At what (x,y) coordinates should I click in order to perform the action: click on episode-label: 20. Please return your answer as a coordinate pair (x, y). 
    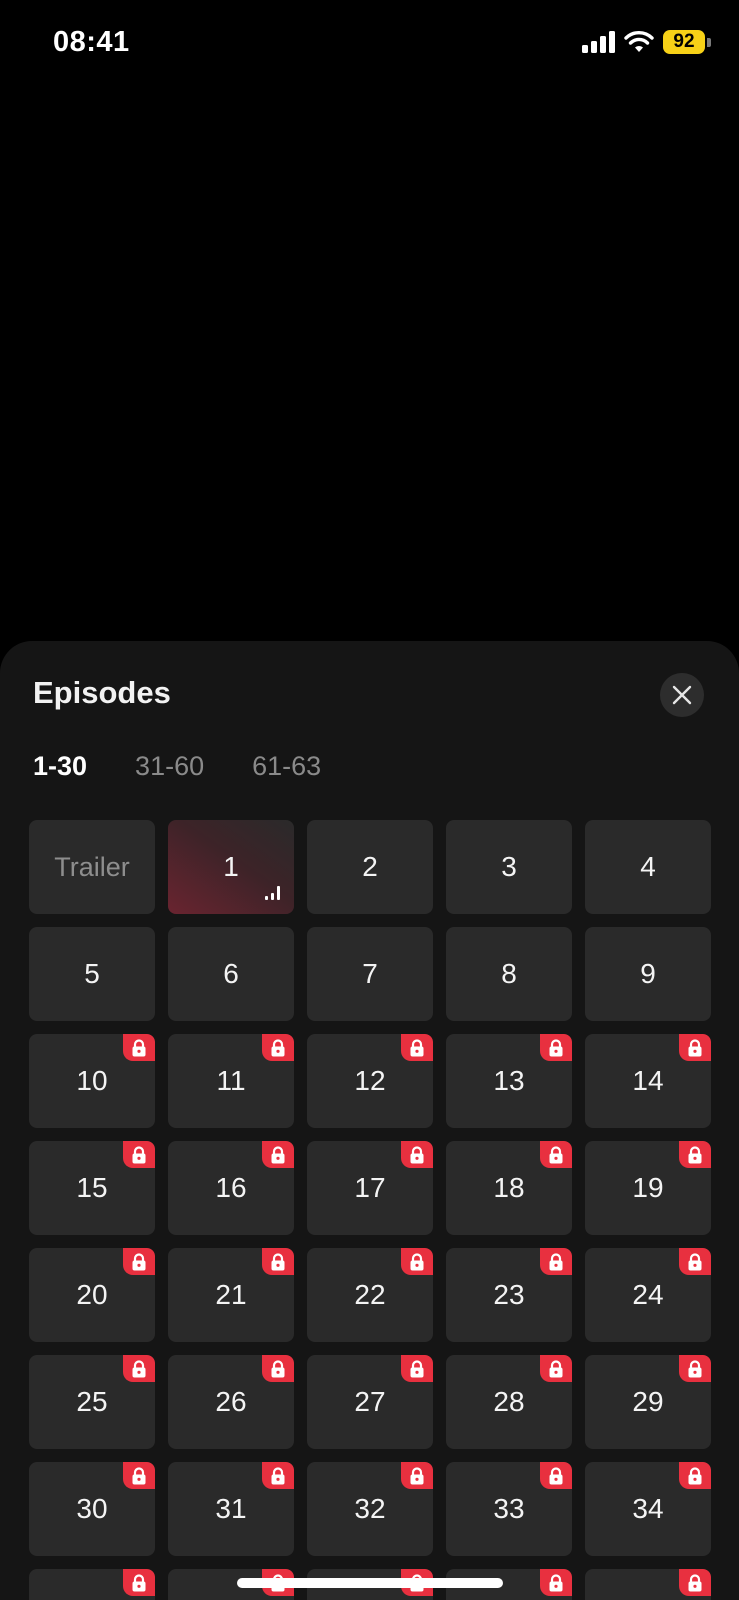
    Looking at the image, I should click on (92, 1294).